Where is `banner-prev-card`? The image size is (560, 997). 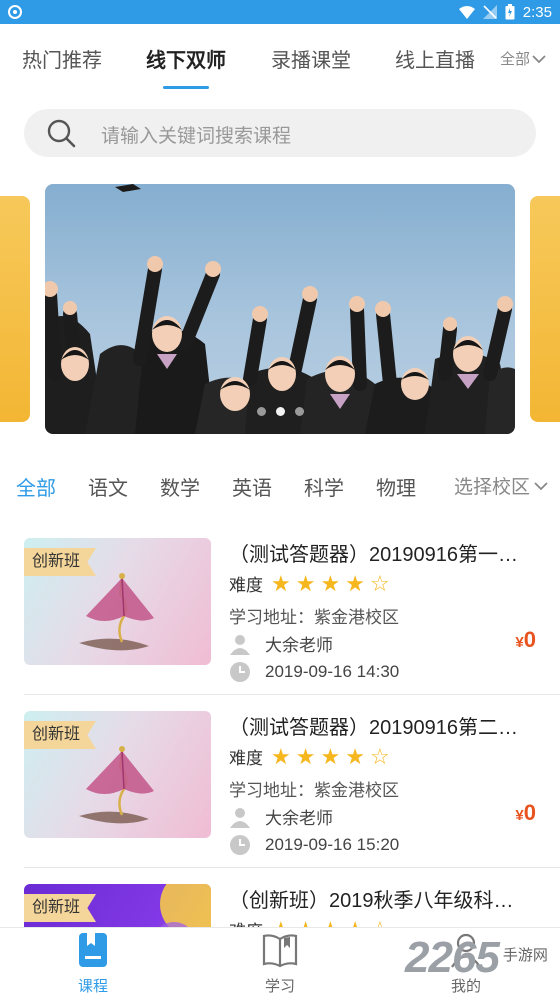
banner-prev-card is located at coordinates (15, 309).